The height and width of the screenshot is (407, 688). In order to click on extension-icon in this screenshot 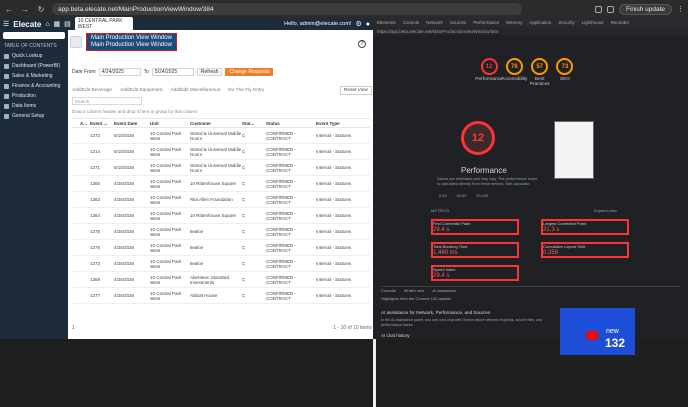, I will do `click(598, 9)`.